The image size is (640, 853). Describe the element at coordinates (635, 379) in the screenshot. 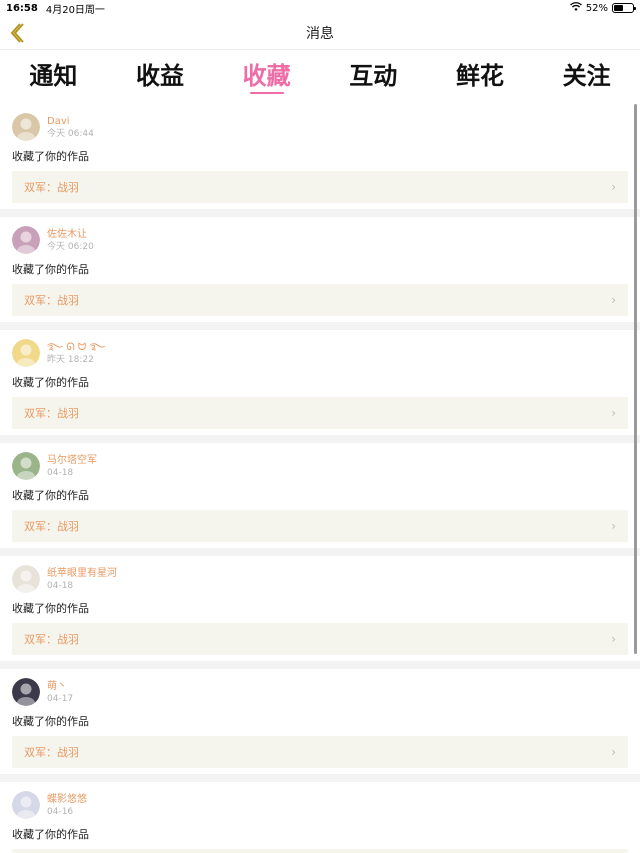

I see `scrollbar` at that location.